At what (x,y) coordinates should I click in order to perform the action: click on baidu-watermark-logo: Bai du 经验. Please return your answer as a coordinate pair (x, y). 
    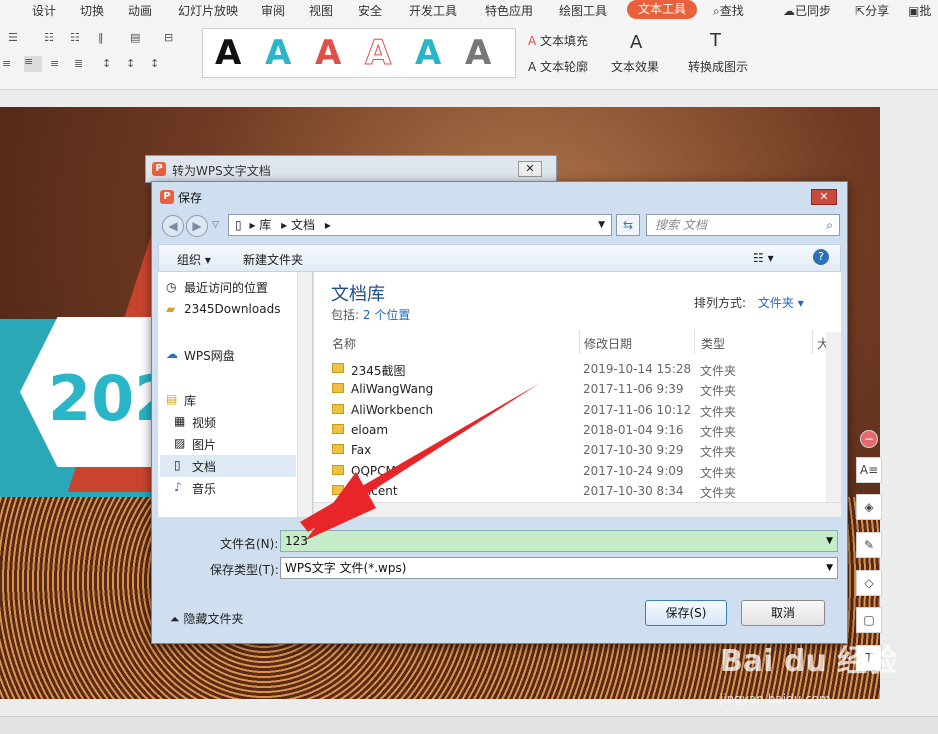
    Looking at the image, I should click on (809, 661).